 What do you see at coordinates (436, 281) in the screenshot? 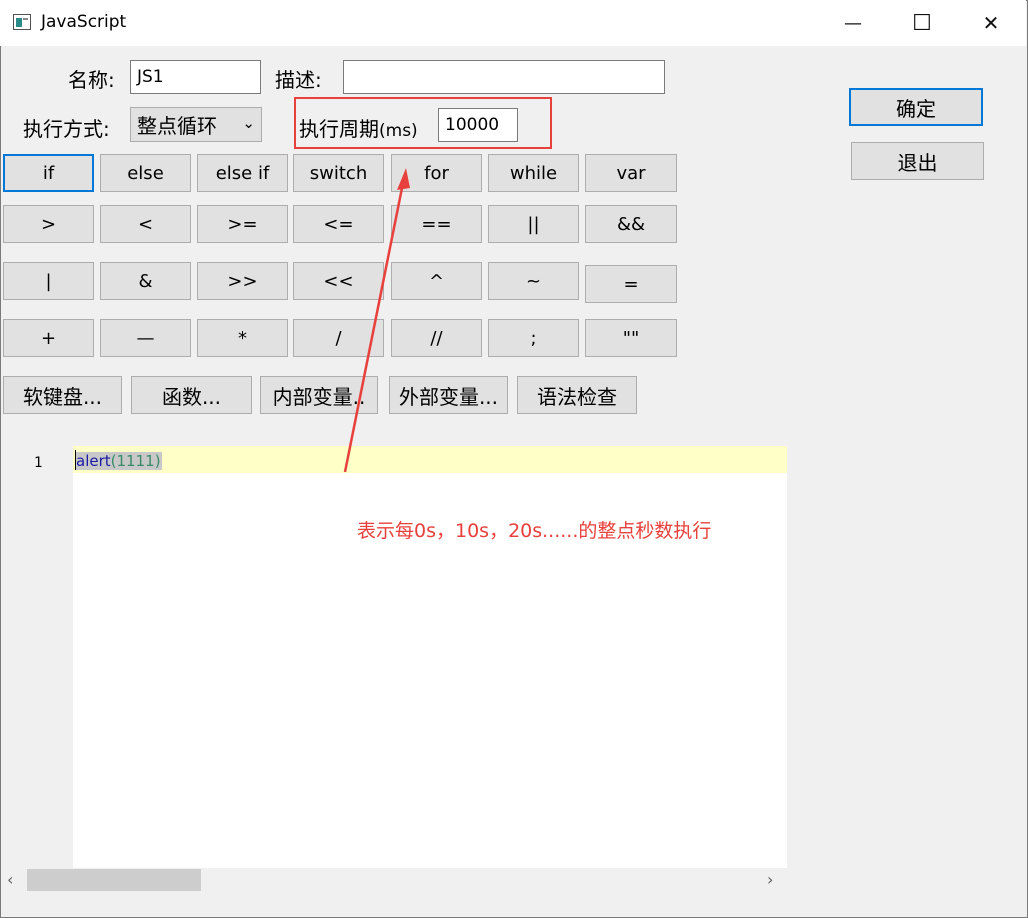
I see `key-xor: ^` at bounding box center [436, 281].